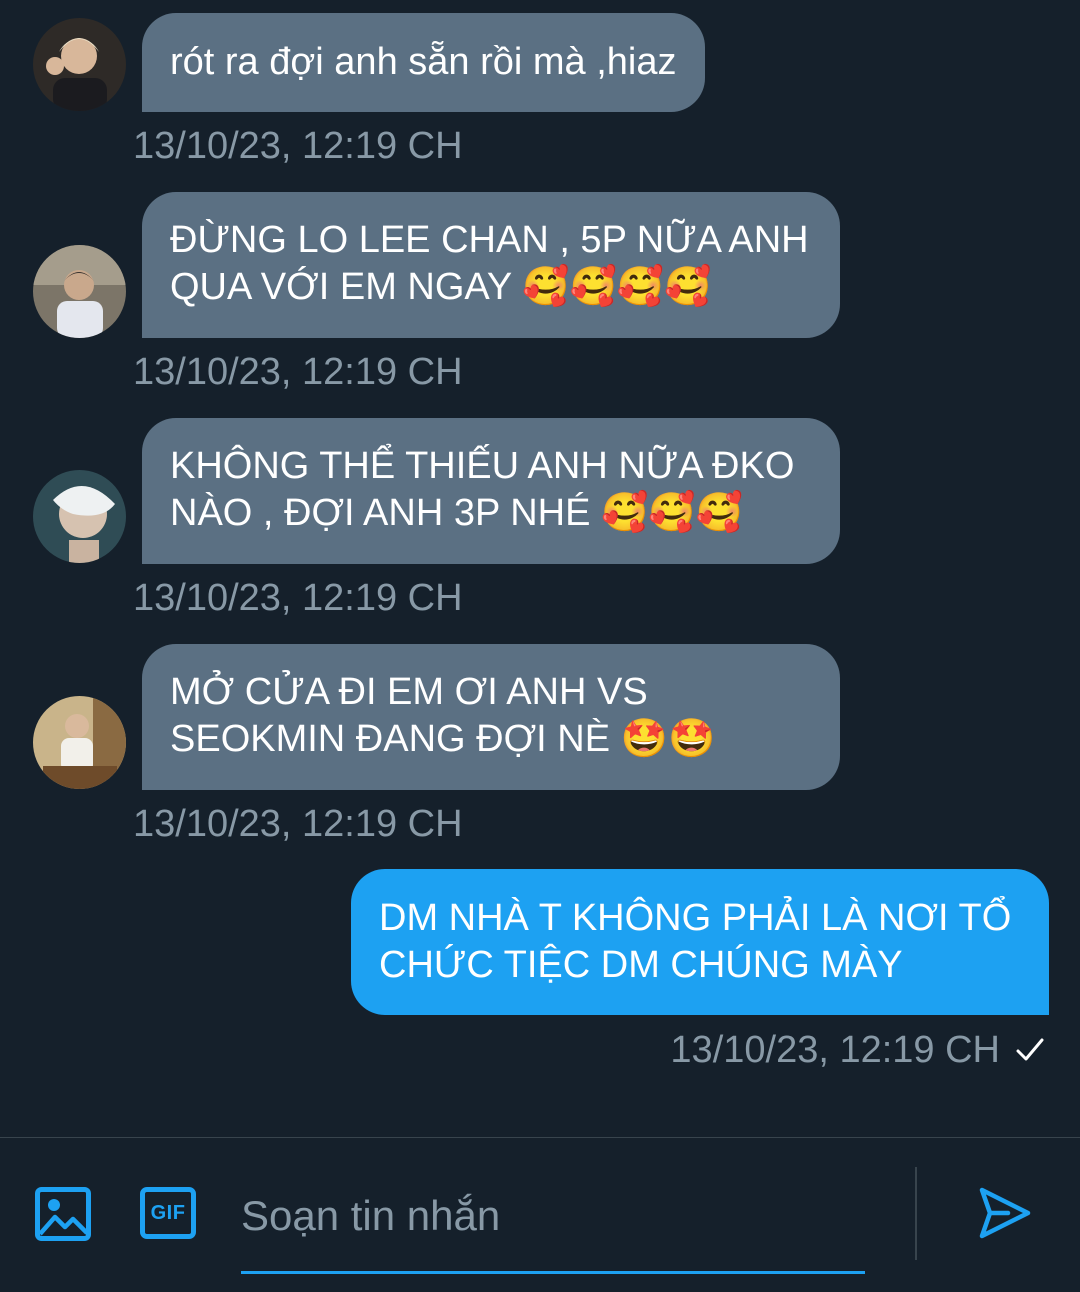 The height and width of the screenshot is (1292, 1080). I want to click on gif-button: GIF, so click(168, 1213).